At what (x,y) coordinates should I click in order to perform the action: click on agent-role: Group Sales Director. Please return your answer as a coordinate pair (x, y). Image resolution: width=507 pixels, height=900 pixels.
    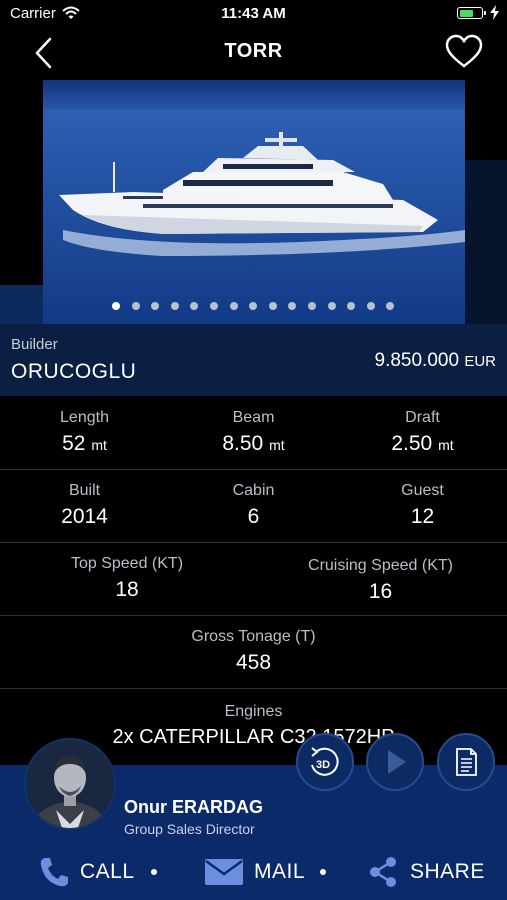
    Looking at the image, I should click on (189, 829).